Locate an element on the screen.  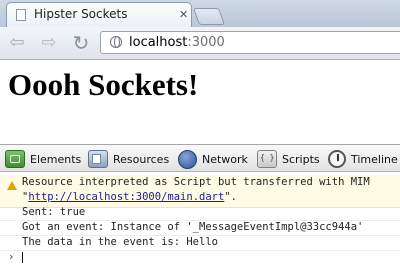
console-prompt: › is located at coordinates (200, 257).